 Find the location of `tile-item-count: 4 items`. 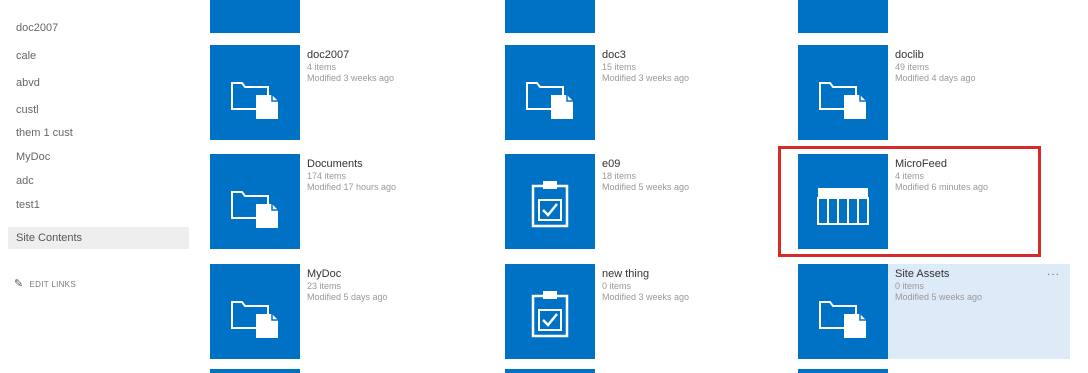

tile-item-count: 4 items is located at coordinates (322, 67).